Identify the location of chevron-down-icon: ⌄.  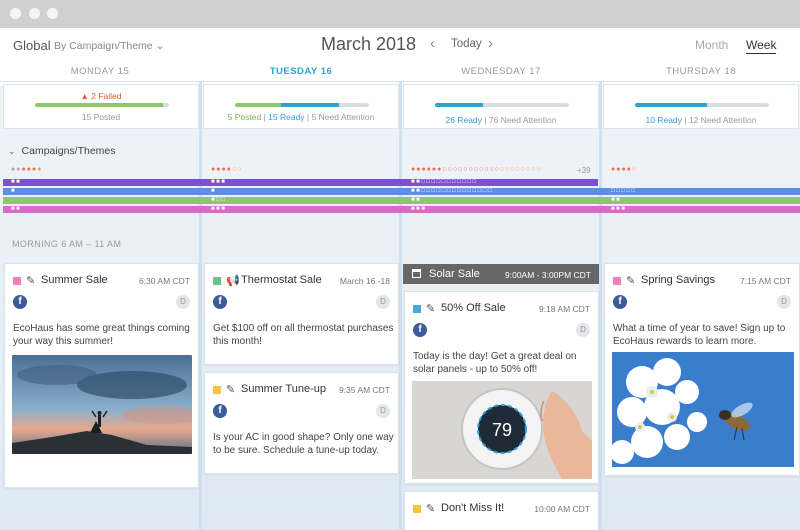
(12, 151).